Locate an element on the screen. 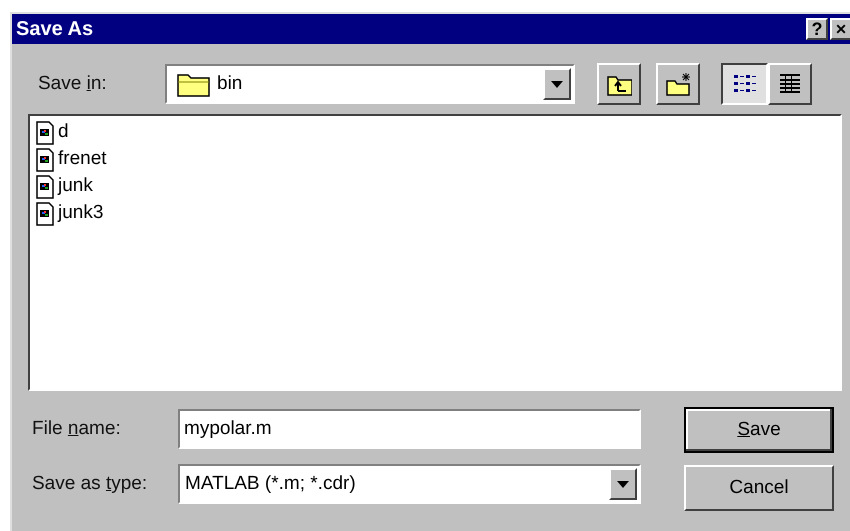 The height and width of the screenshot is (531, 850). file-name: d is located at coordinates (63, 132).